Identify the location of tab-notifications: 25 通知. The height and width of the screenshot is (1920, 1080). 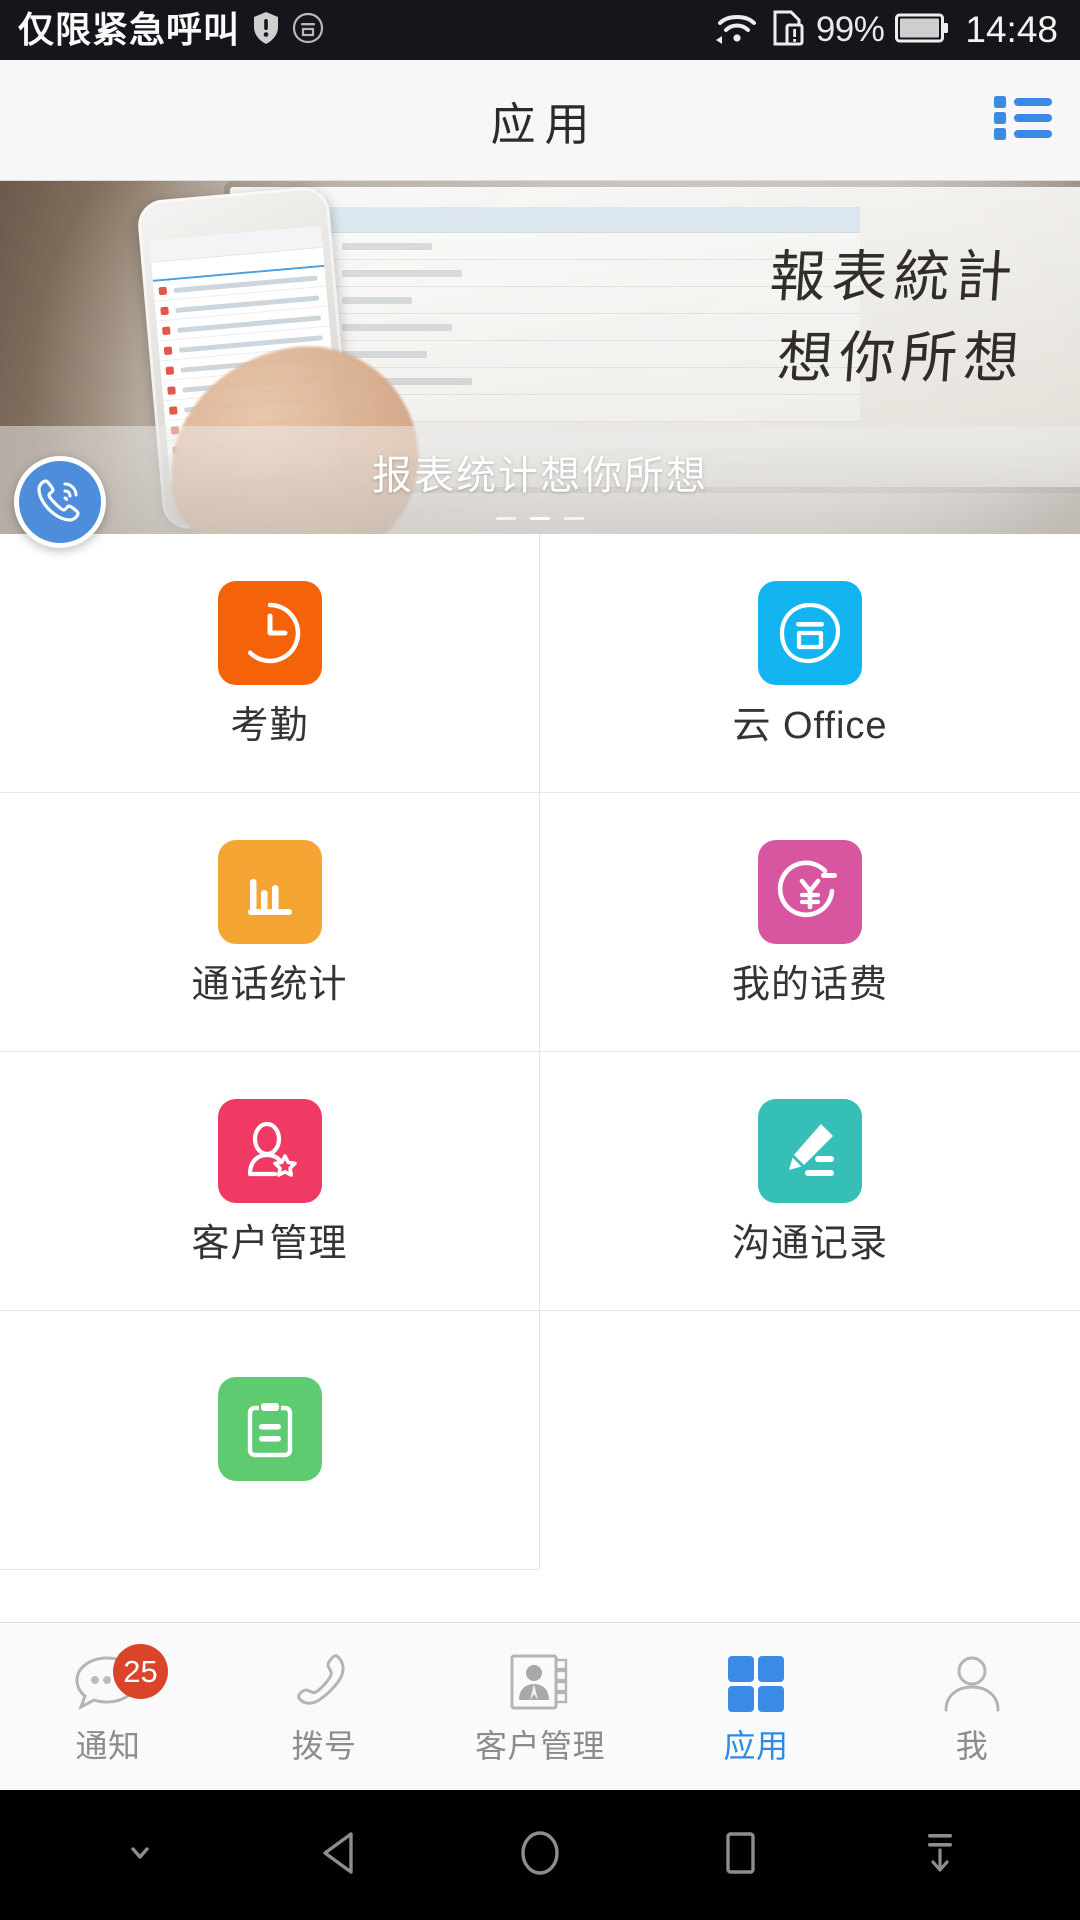
(108, 1706).